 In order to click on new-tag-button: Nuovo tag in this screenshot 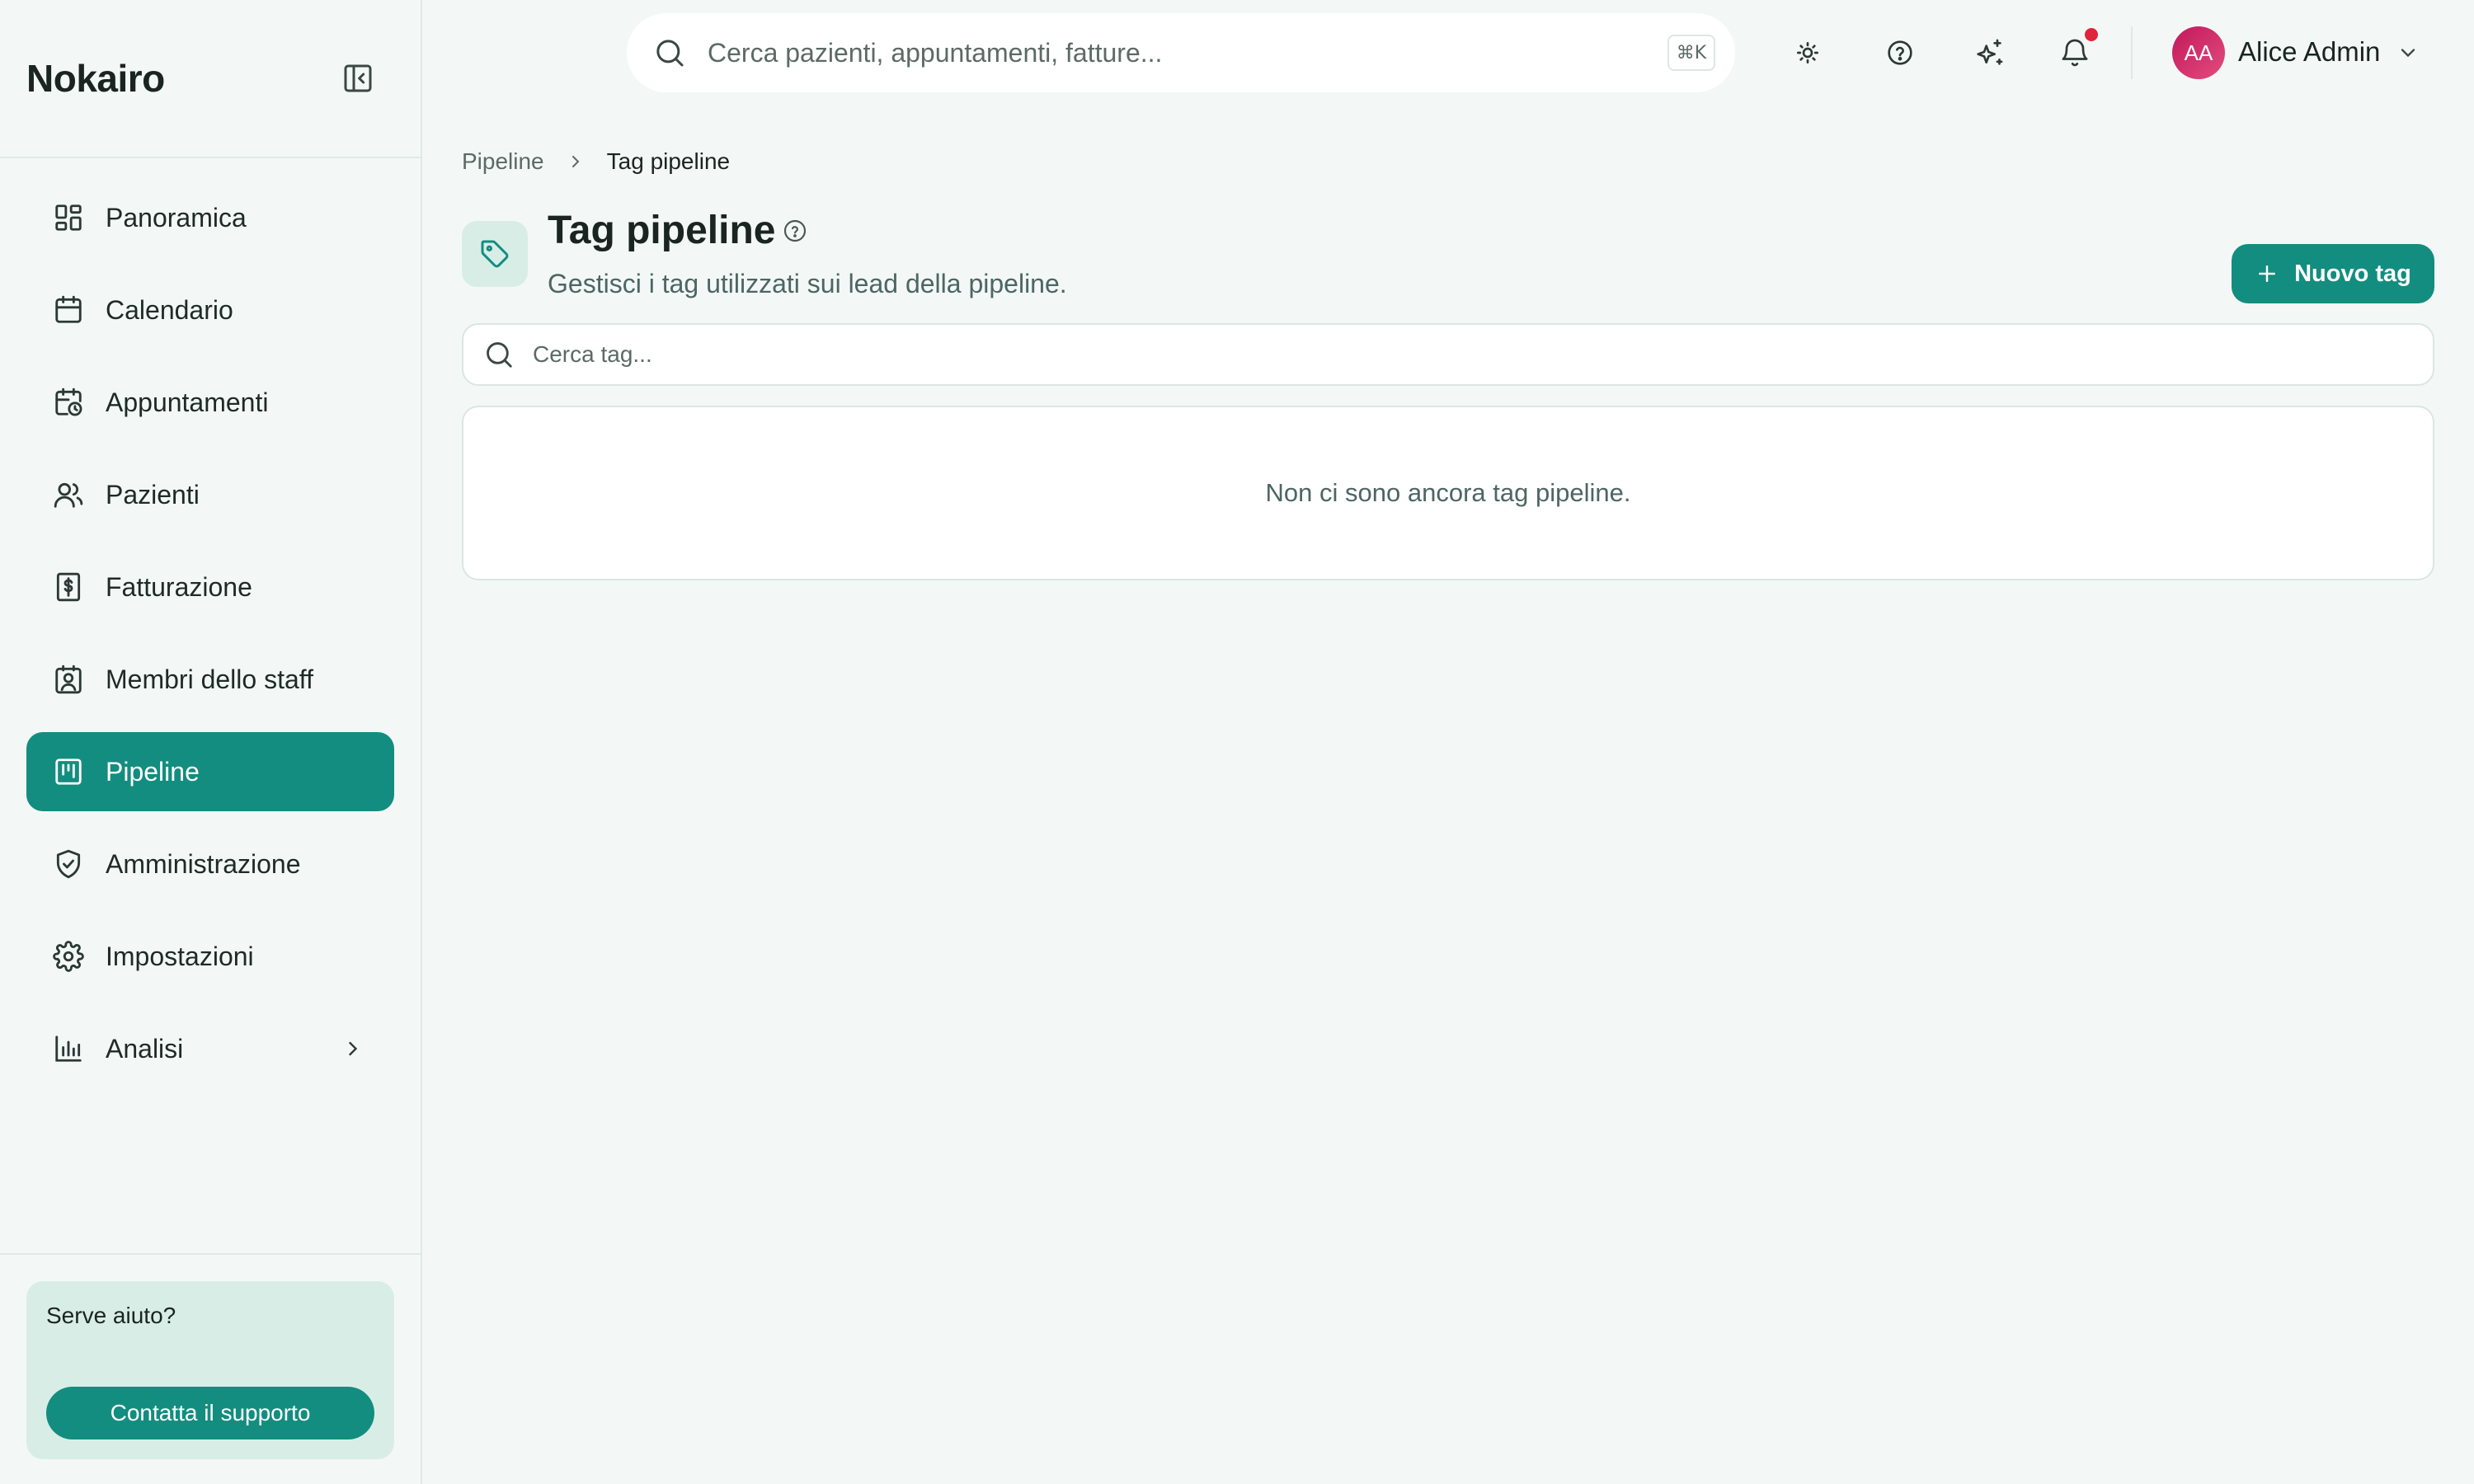, I will do `click(2333, 273)`.